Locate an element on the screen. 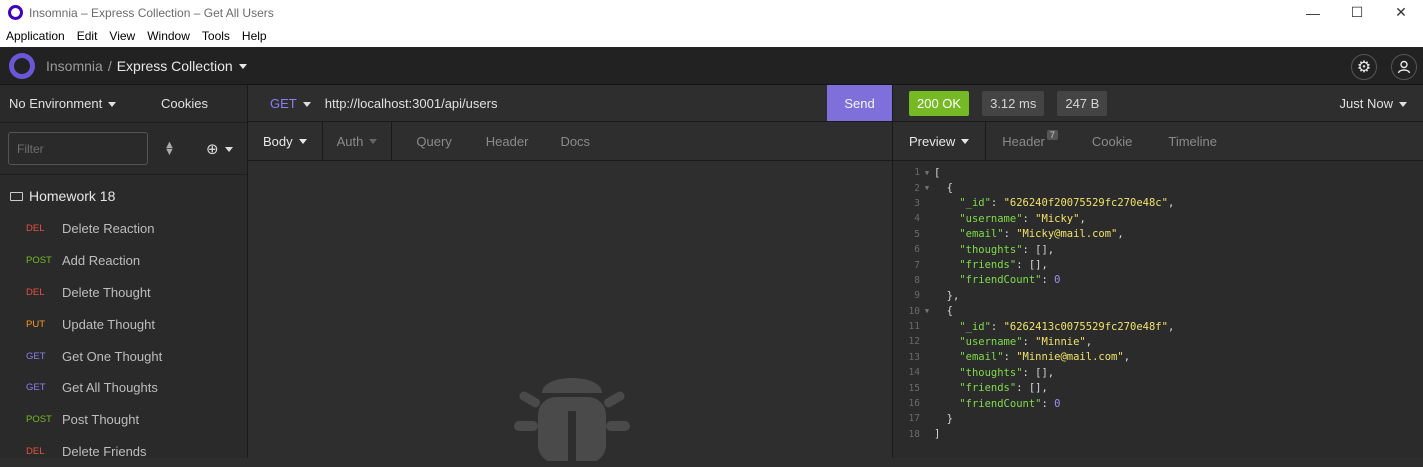  menu-help: Help is located at coordinates (254, 36).